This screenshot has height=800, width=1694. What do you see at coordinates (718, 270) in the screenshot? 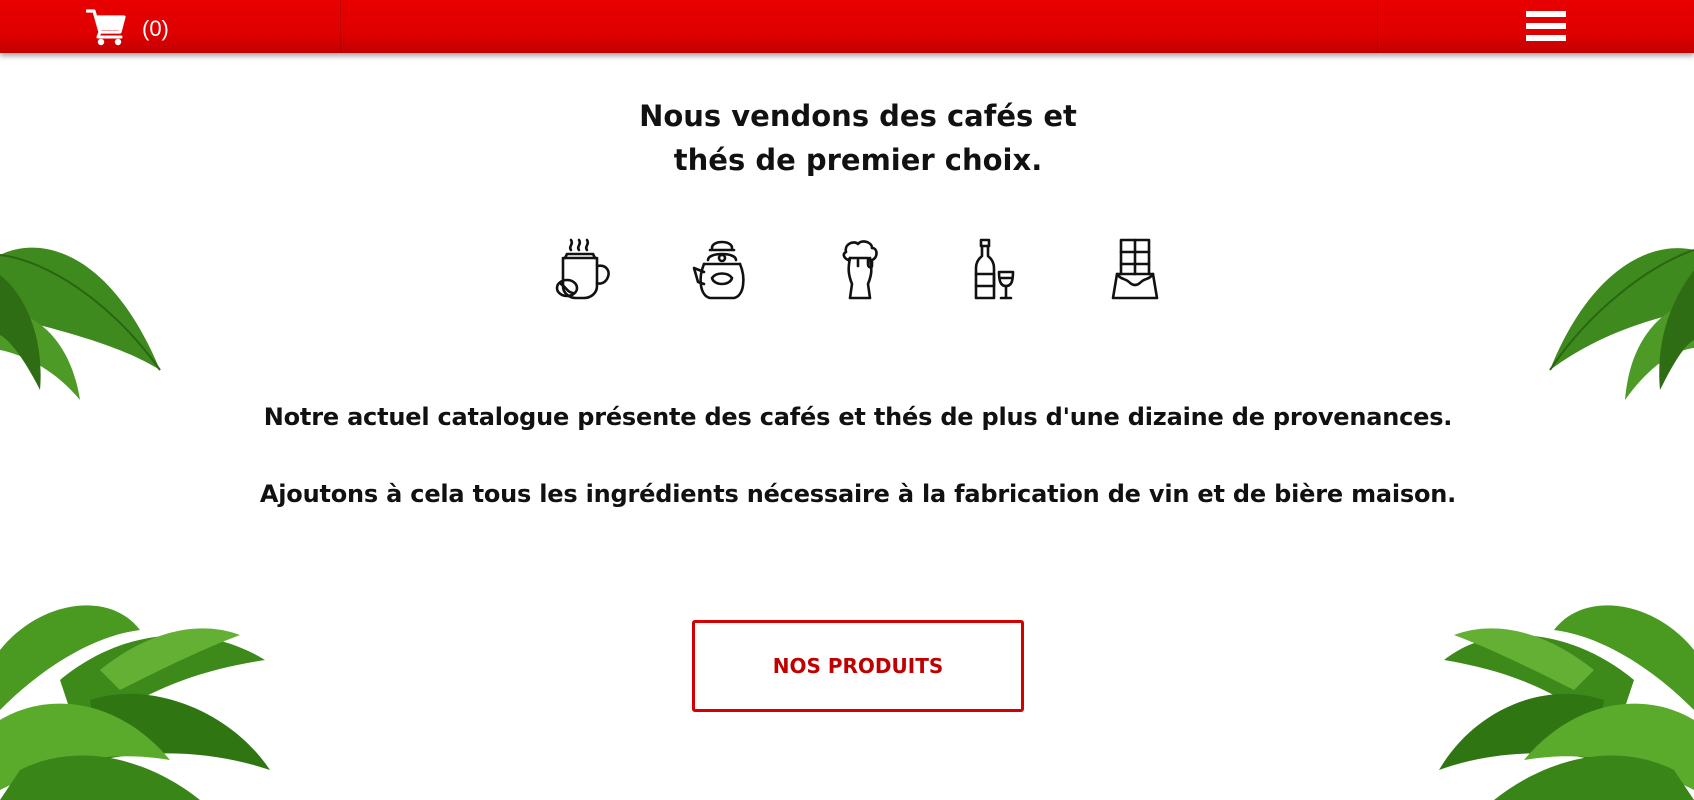
I see `teapot-icon` at bounding box center [718, 270].